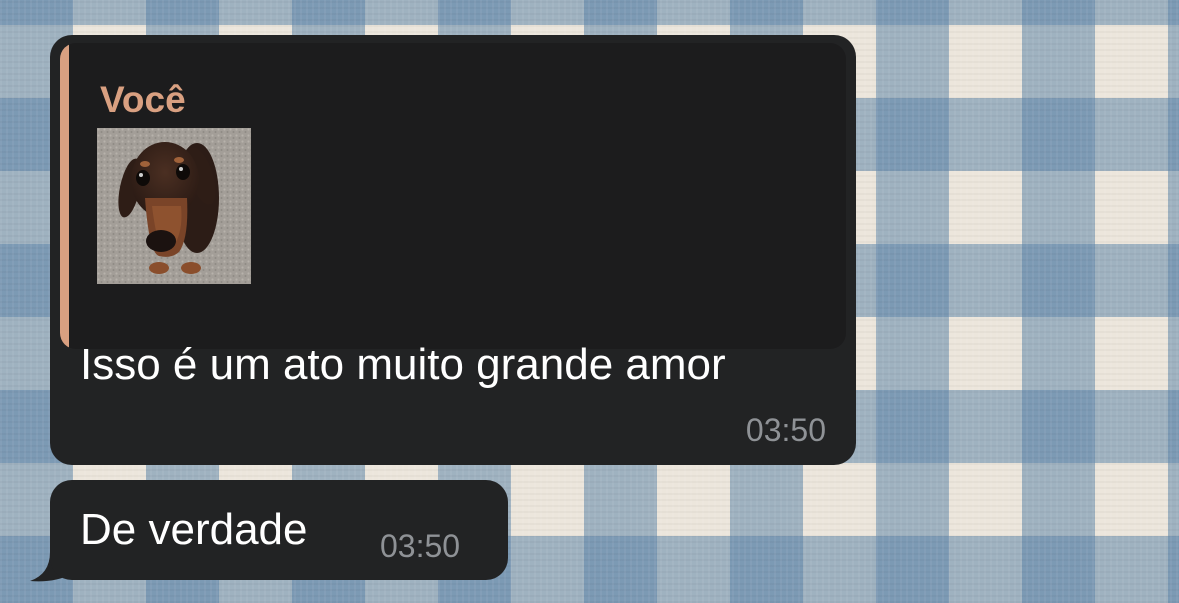 The width and height of the screenshot is (1179, 603). What do you see at coordinates (403, 364) in the screenshot?
I see `message-text: Isso é um ato muito grande amor` at bounding box center [403, 364].